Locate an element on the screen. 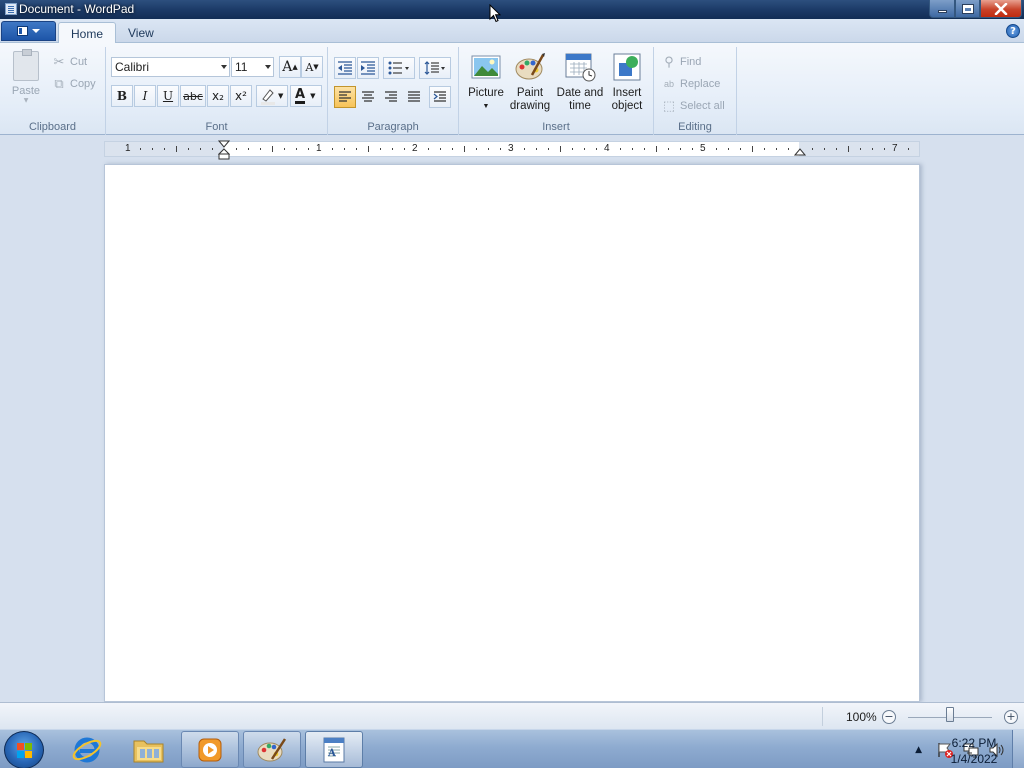  minimize-button is located at coordinates (942, 9).